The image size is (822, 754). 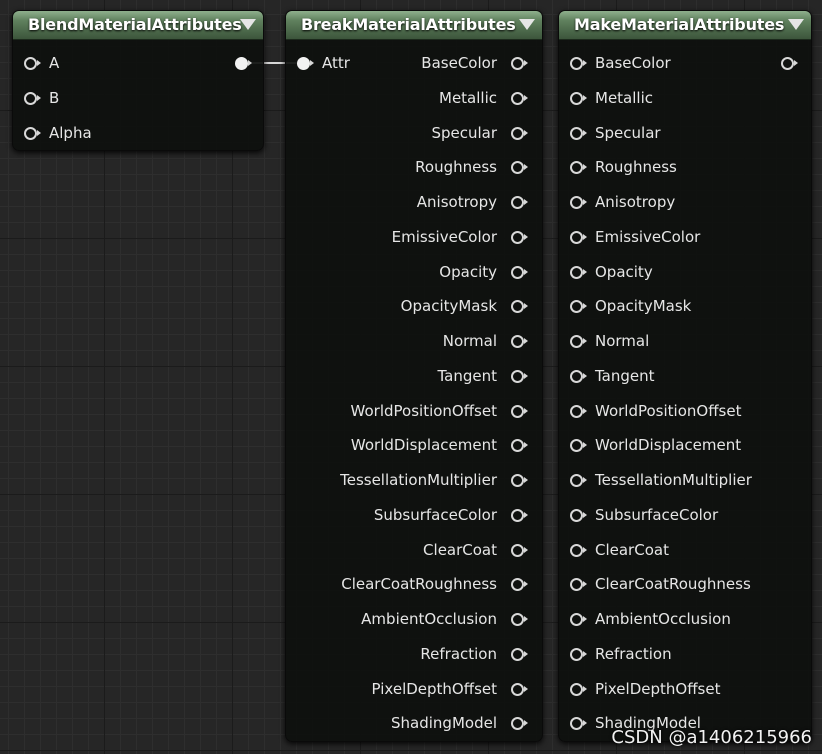 What do you see at coordinates (685, 654) in the screenshot?
I see `input-pin-row-refraction: Refraction` at bounding box center [685, 654].